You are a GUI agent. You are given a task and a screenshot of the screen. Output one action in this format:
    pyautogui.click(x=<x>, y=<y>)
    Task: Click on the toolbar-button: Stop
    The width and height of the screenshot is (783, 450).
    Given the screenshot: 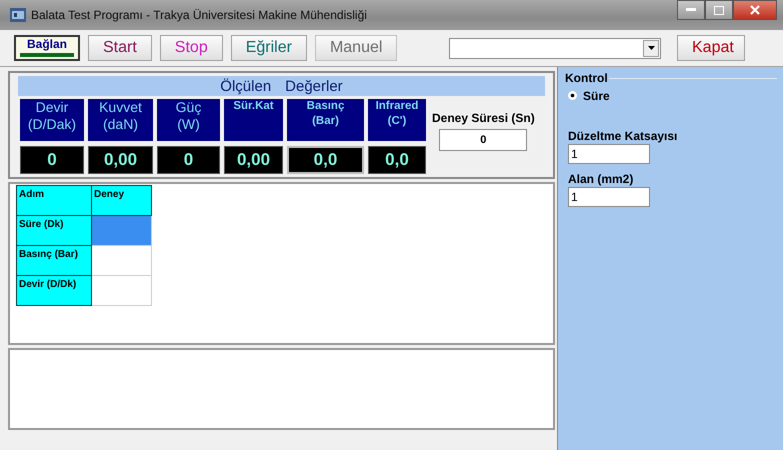 What is the action you would take?
    pyautogui.click(x=191, y=48)
    